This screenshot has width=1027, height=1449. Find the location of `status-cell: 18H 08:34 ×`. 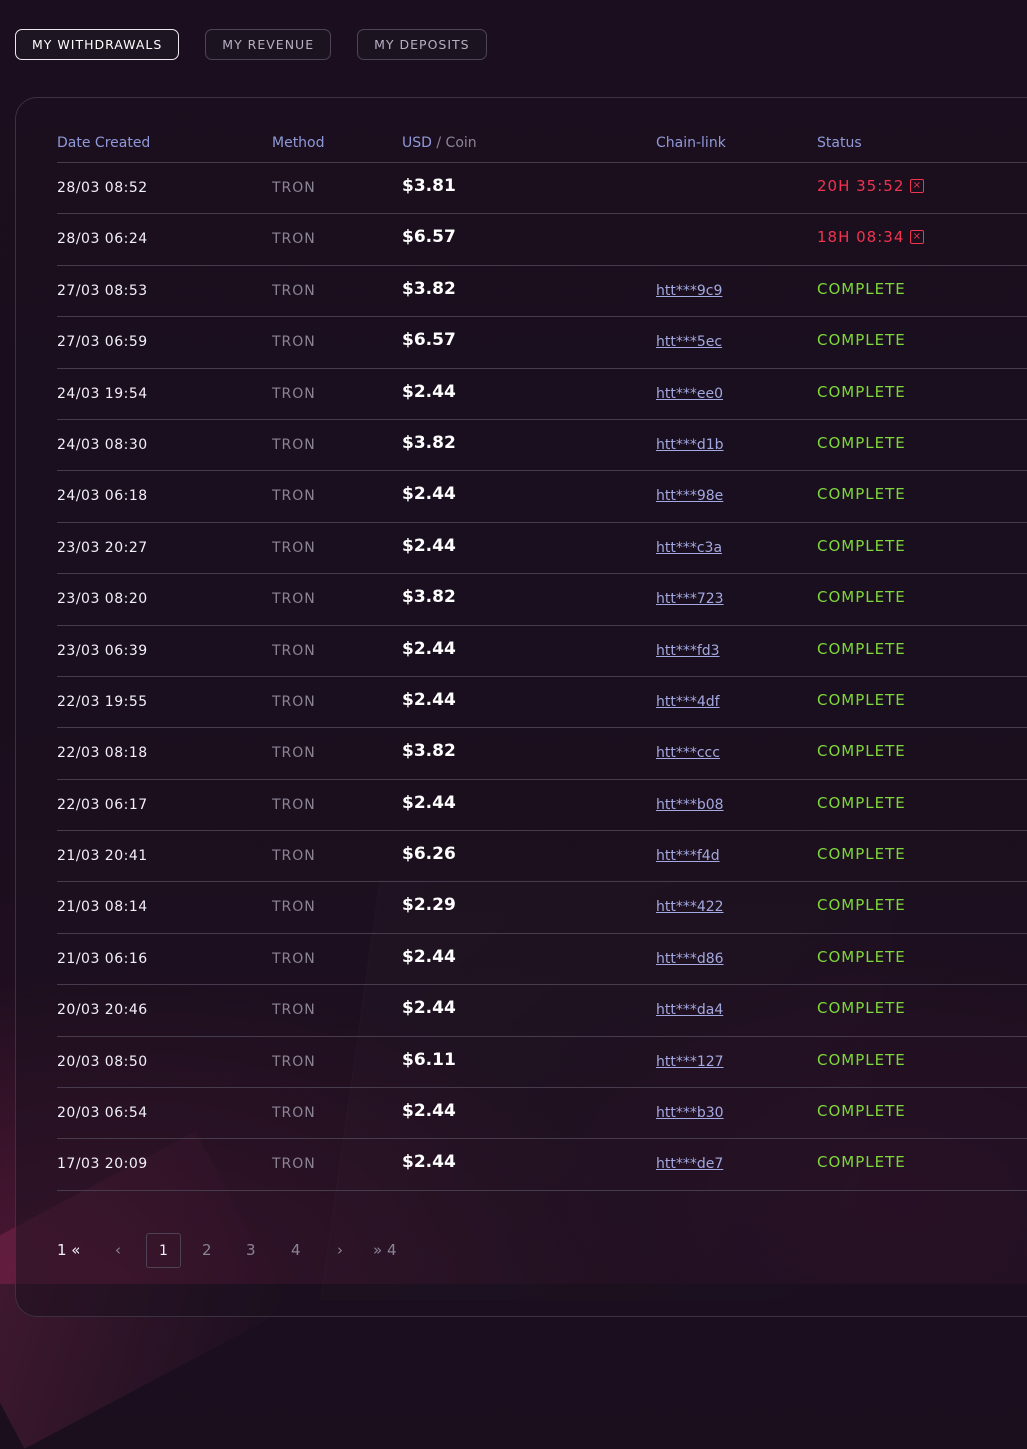

status-cell: 18H 08:34 × is located at coordinates (871, 237).